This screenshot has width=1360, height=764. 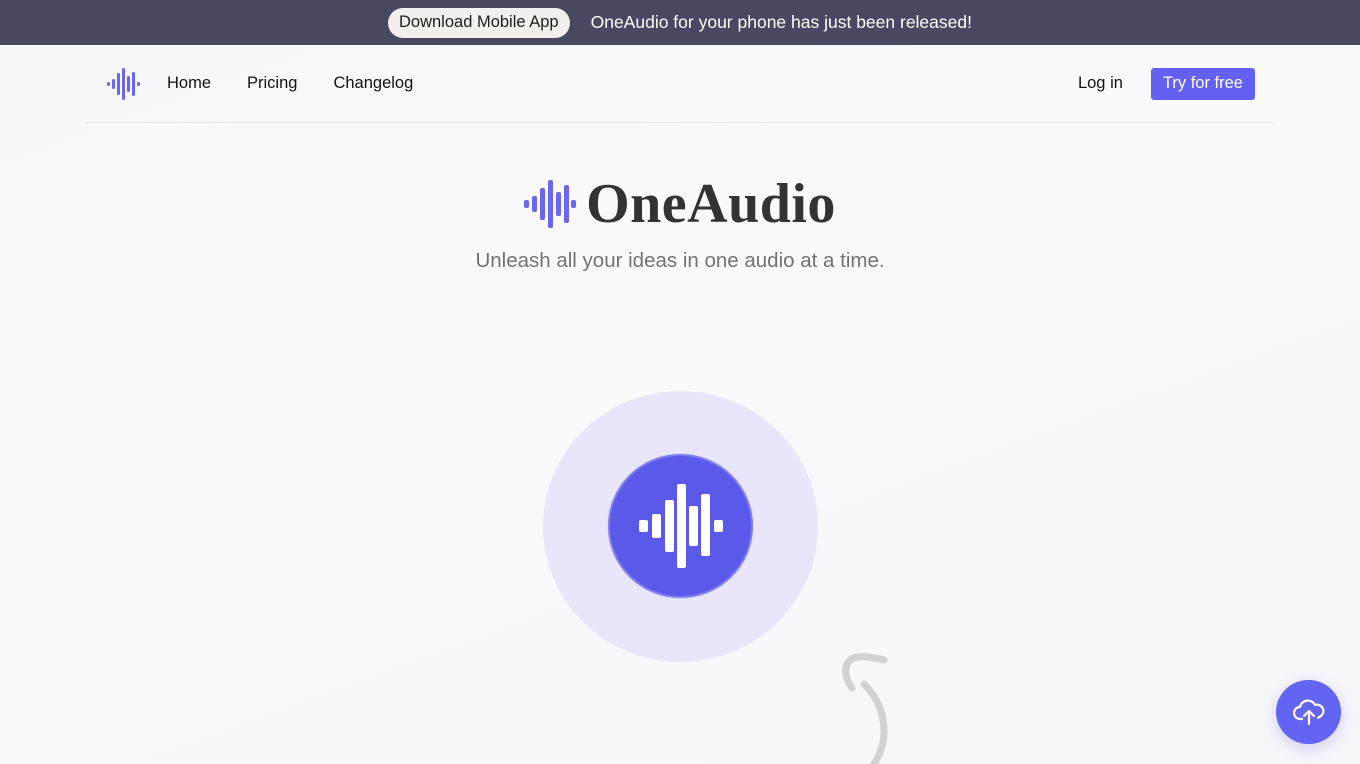 I want to click on login-link: Log in, so click(x=1100, y=83).